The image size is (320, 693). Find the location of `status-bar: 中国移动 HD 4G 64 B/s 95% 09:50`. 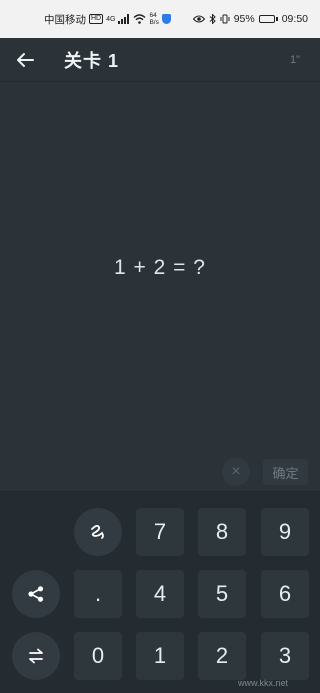

status-bar: 中国移动 HD 4G 64 B/s 95% 09:50 is located at coordinates (160, 19).